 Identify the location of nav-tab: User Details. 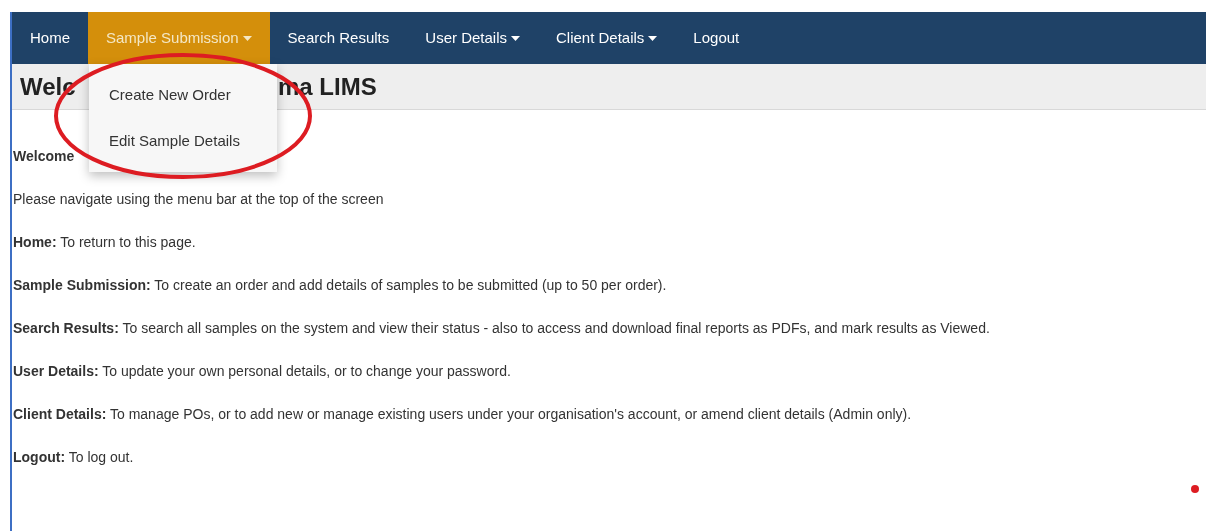
(472, 38).